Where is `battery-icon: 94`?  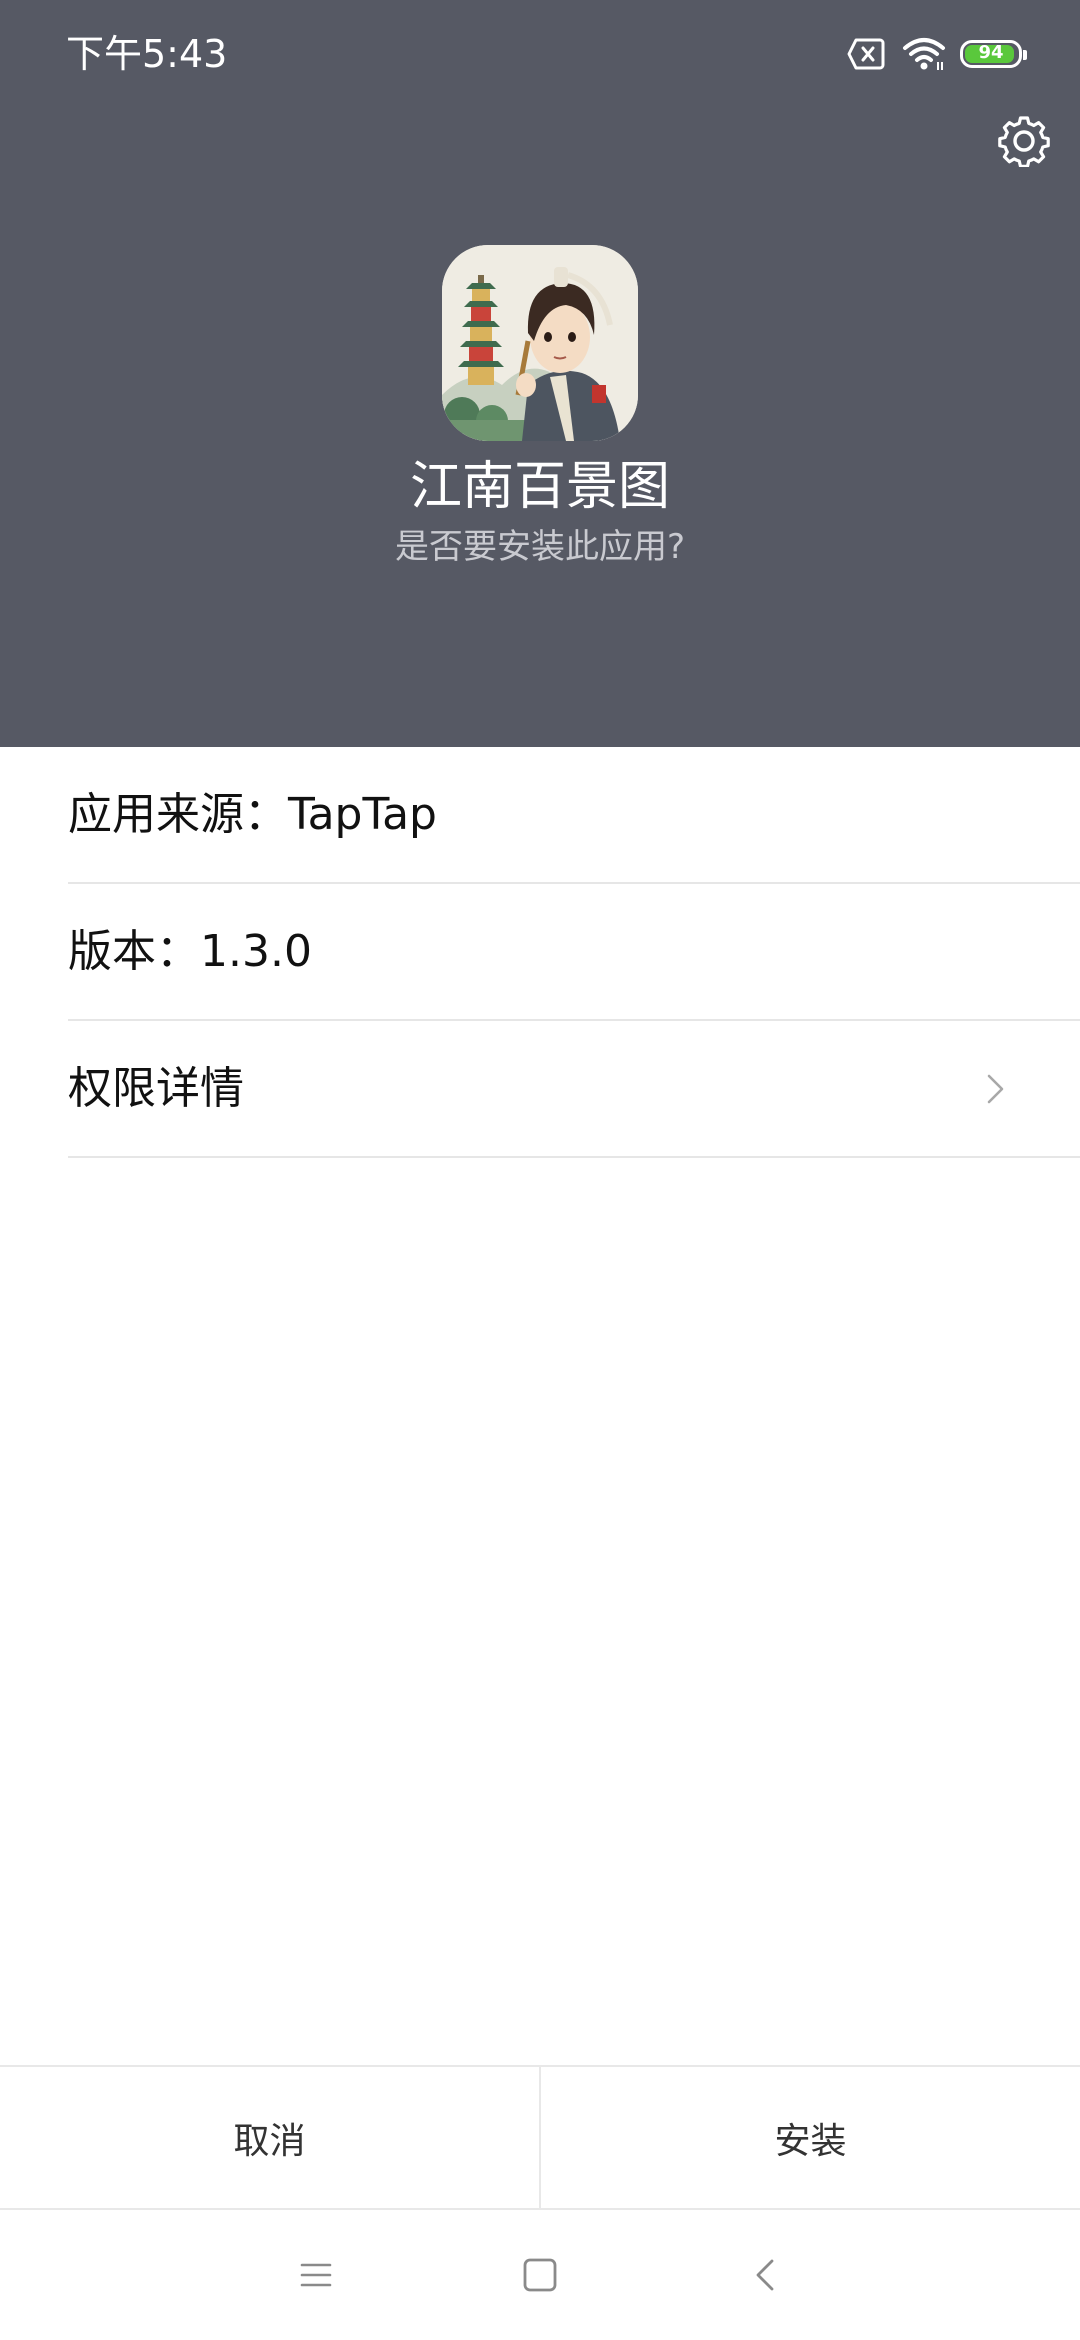 battery-icon: 94 is located at coordinates (993, 54).